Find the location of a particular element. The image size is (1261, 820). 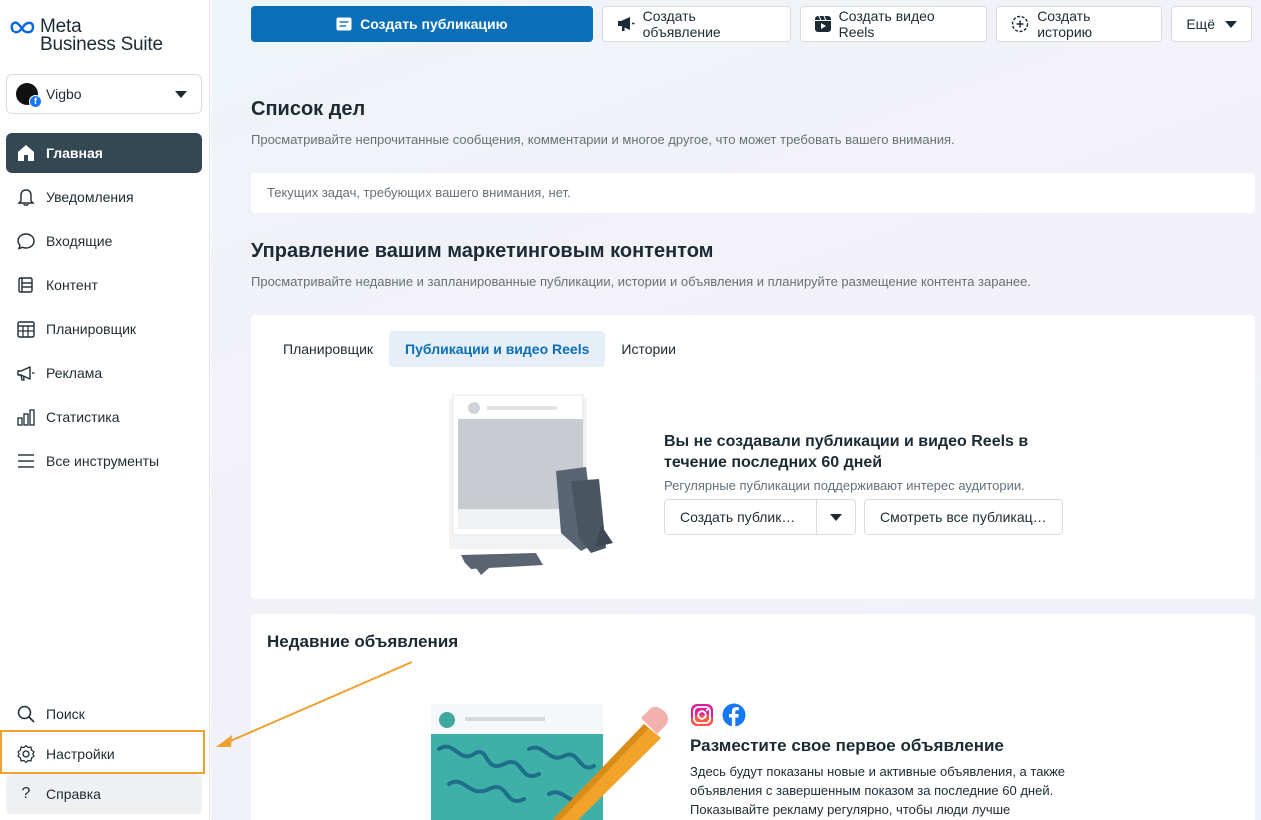

empty-posts-illustration is located at coordinates (531, 484).